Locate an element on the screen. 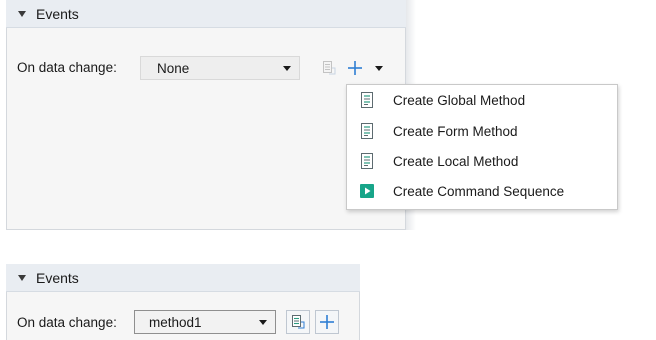 The width and height of the screenshot is (656, 340). create-method-dropdown-toggle is located at coordinates (379, 68).